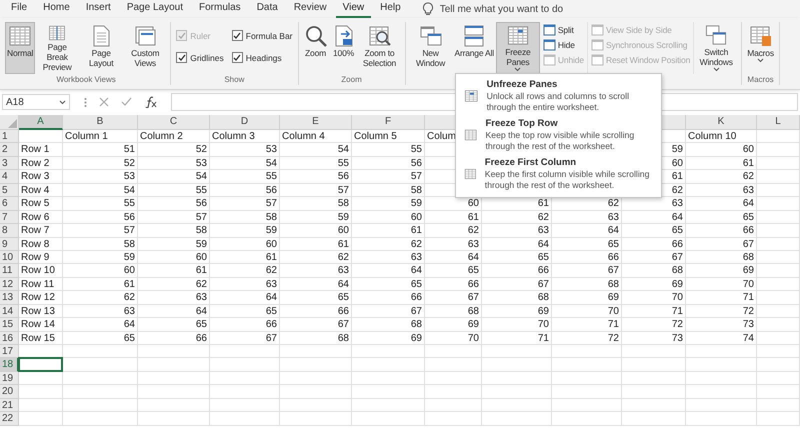 Image resolution: width=800 pixels, height=433 pixels. Describe the element at coordinates (428, 9) in the screenshot. I see `lightbulb-icon` at that location.